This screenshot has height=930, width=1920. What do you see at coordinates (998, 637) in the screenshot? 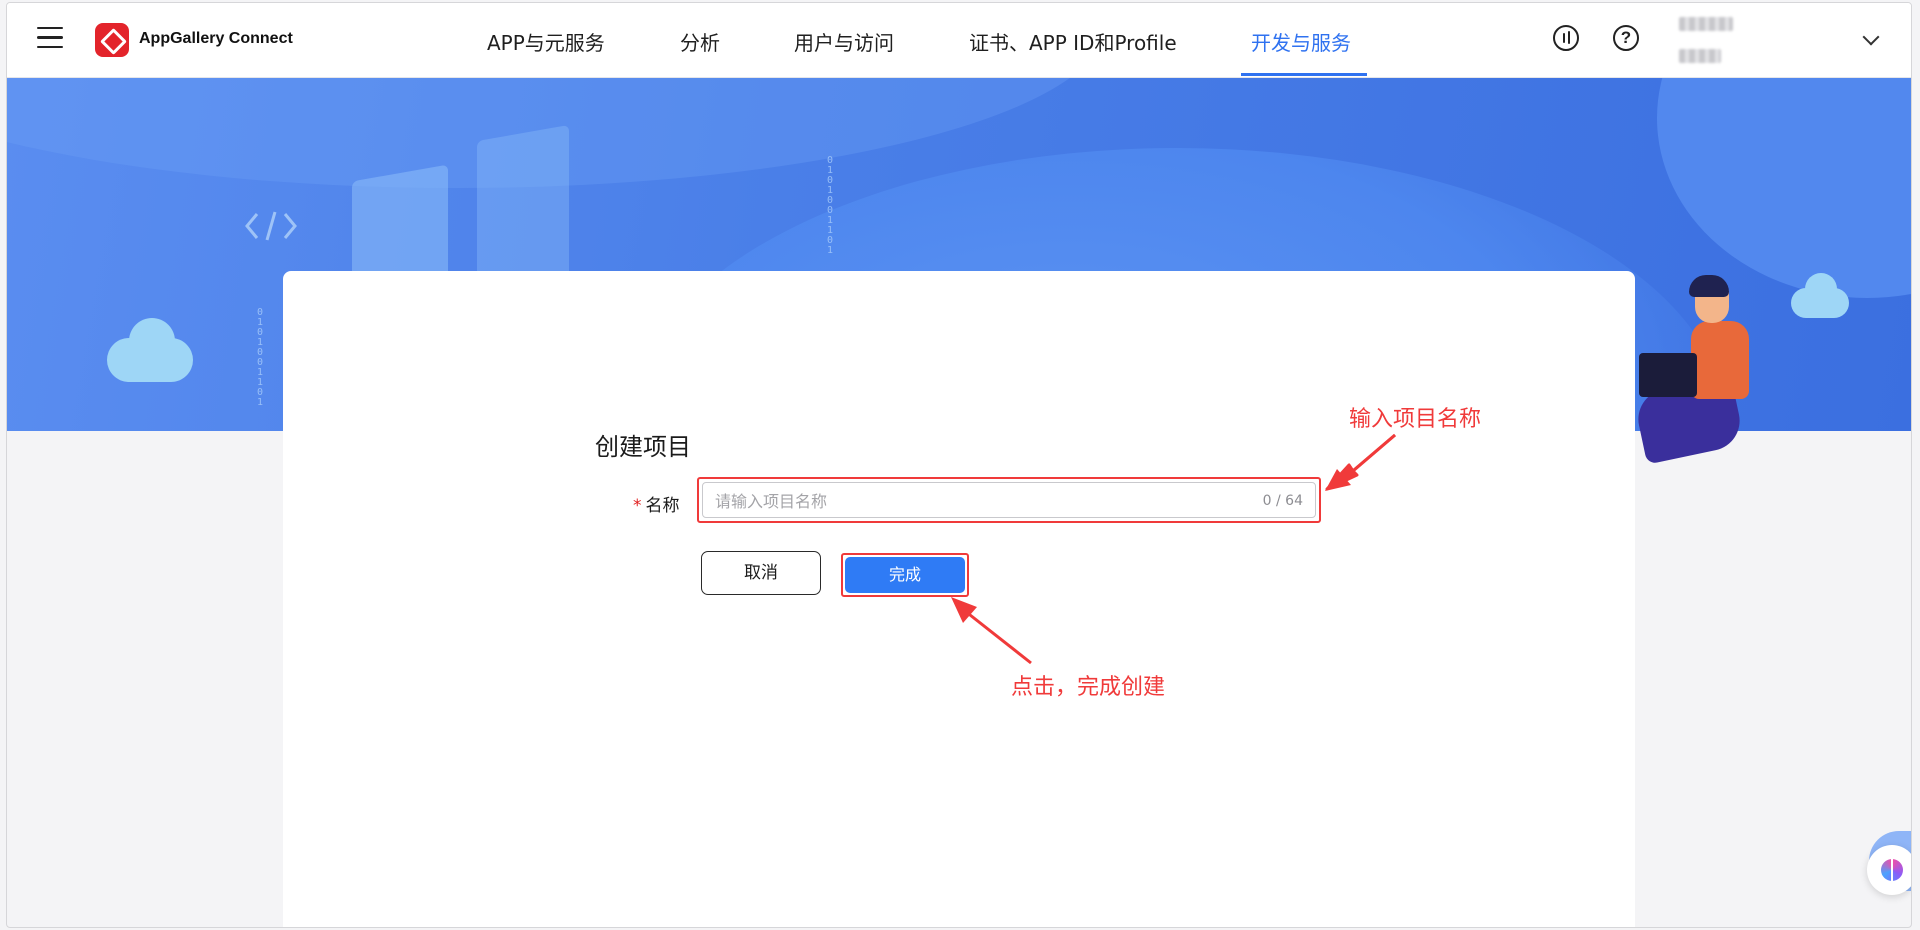
I see `annotation-arrow-submit-shaft` at bounding box center [998, 637].